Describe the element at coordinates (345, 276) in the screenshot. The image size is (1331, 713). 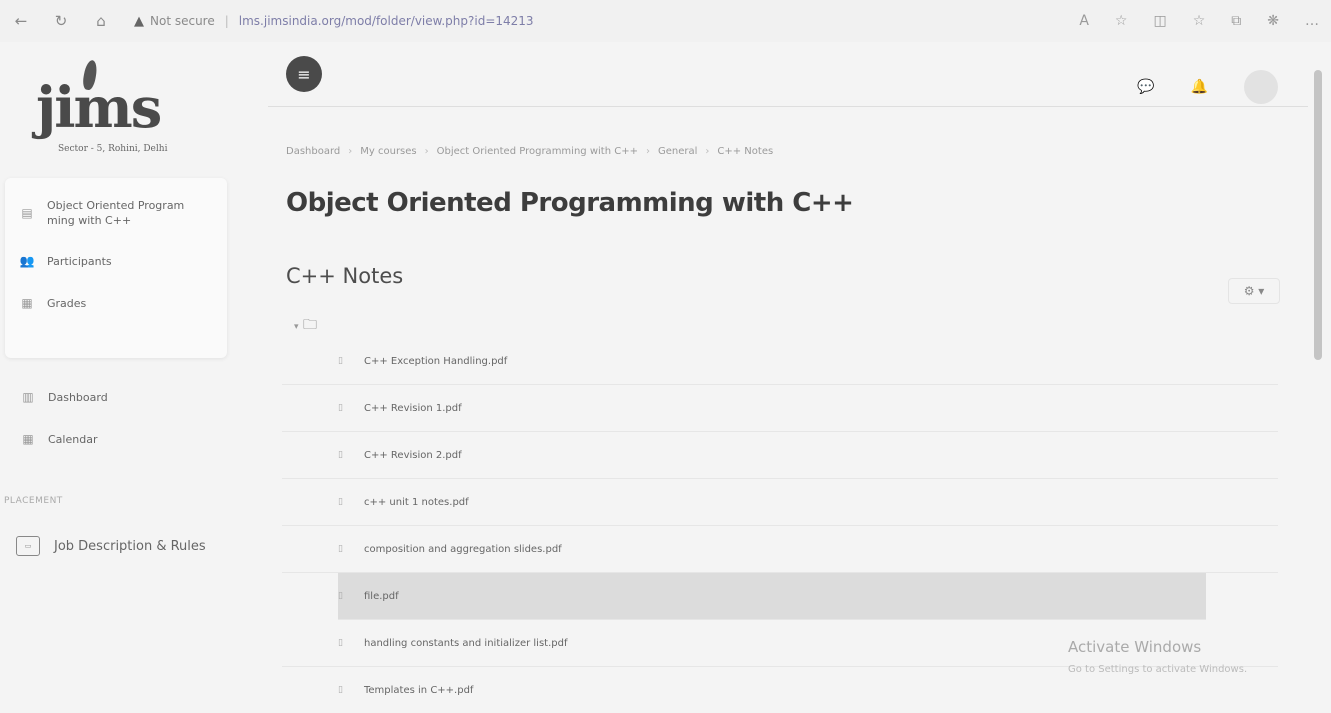
I see `folder-title: C++ Notes` at that location.